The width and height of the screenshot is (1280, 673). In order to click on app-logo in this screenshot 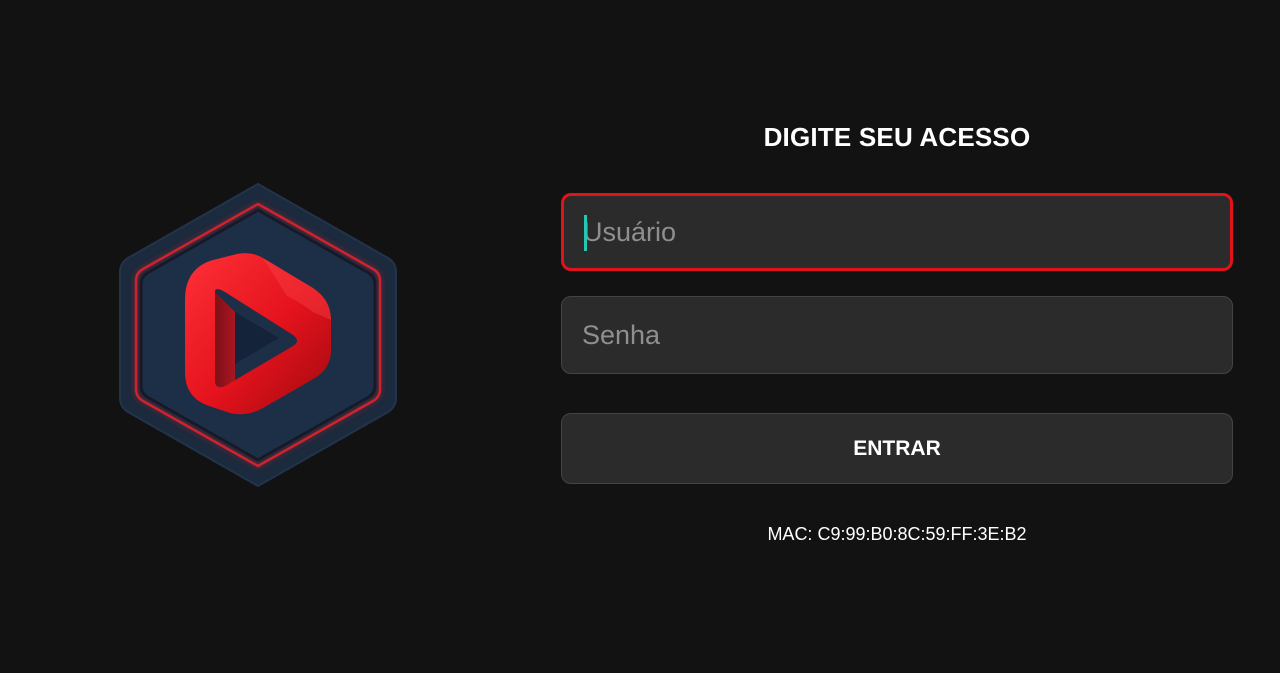, I will do `click(258, 335)`.